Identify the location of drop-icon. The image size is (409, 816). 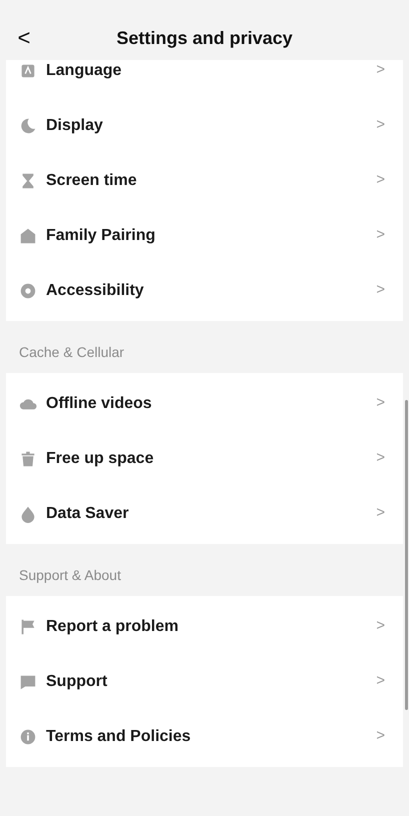
(28, 513).